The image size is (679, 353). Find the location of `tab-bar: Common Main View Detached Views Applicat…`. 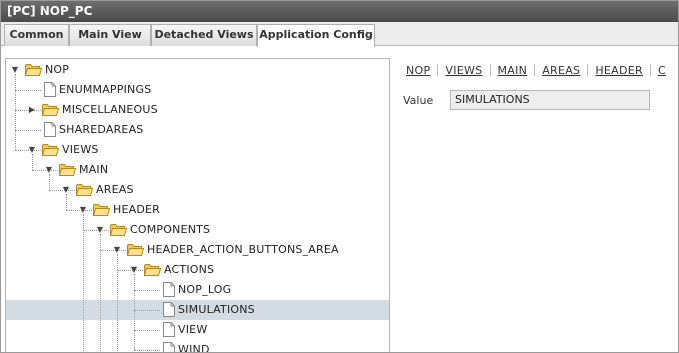

tab-bar: Common Main View Detached Views Applicat… is located at coordinates (339, 34).